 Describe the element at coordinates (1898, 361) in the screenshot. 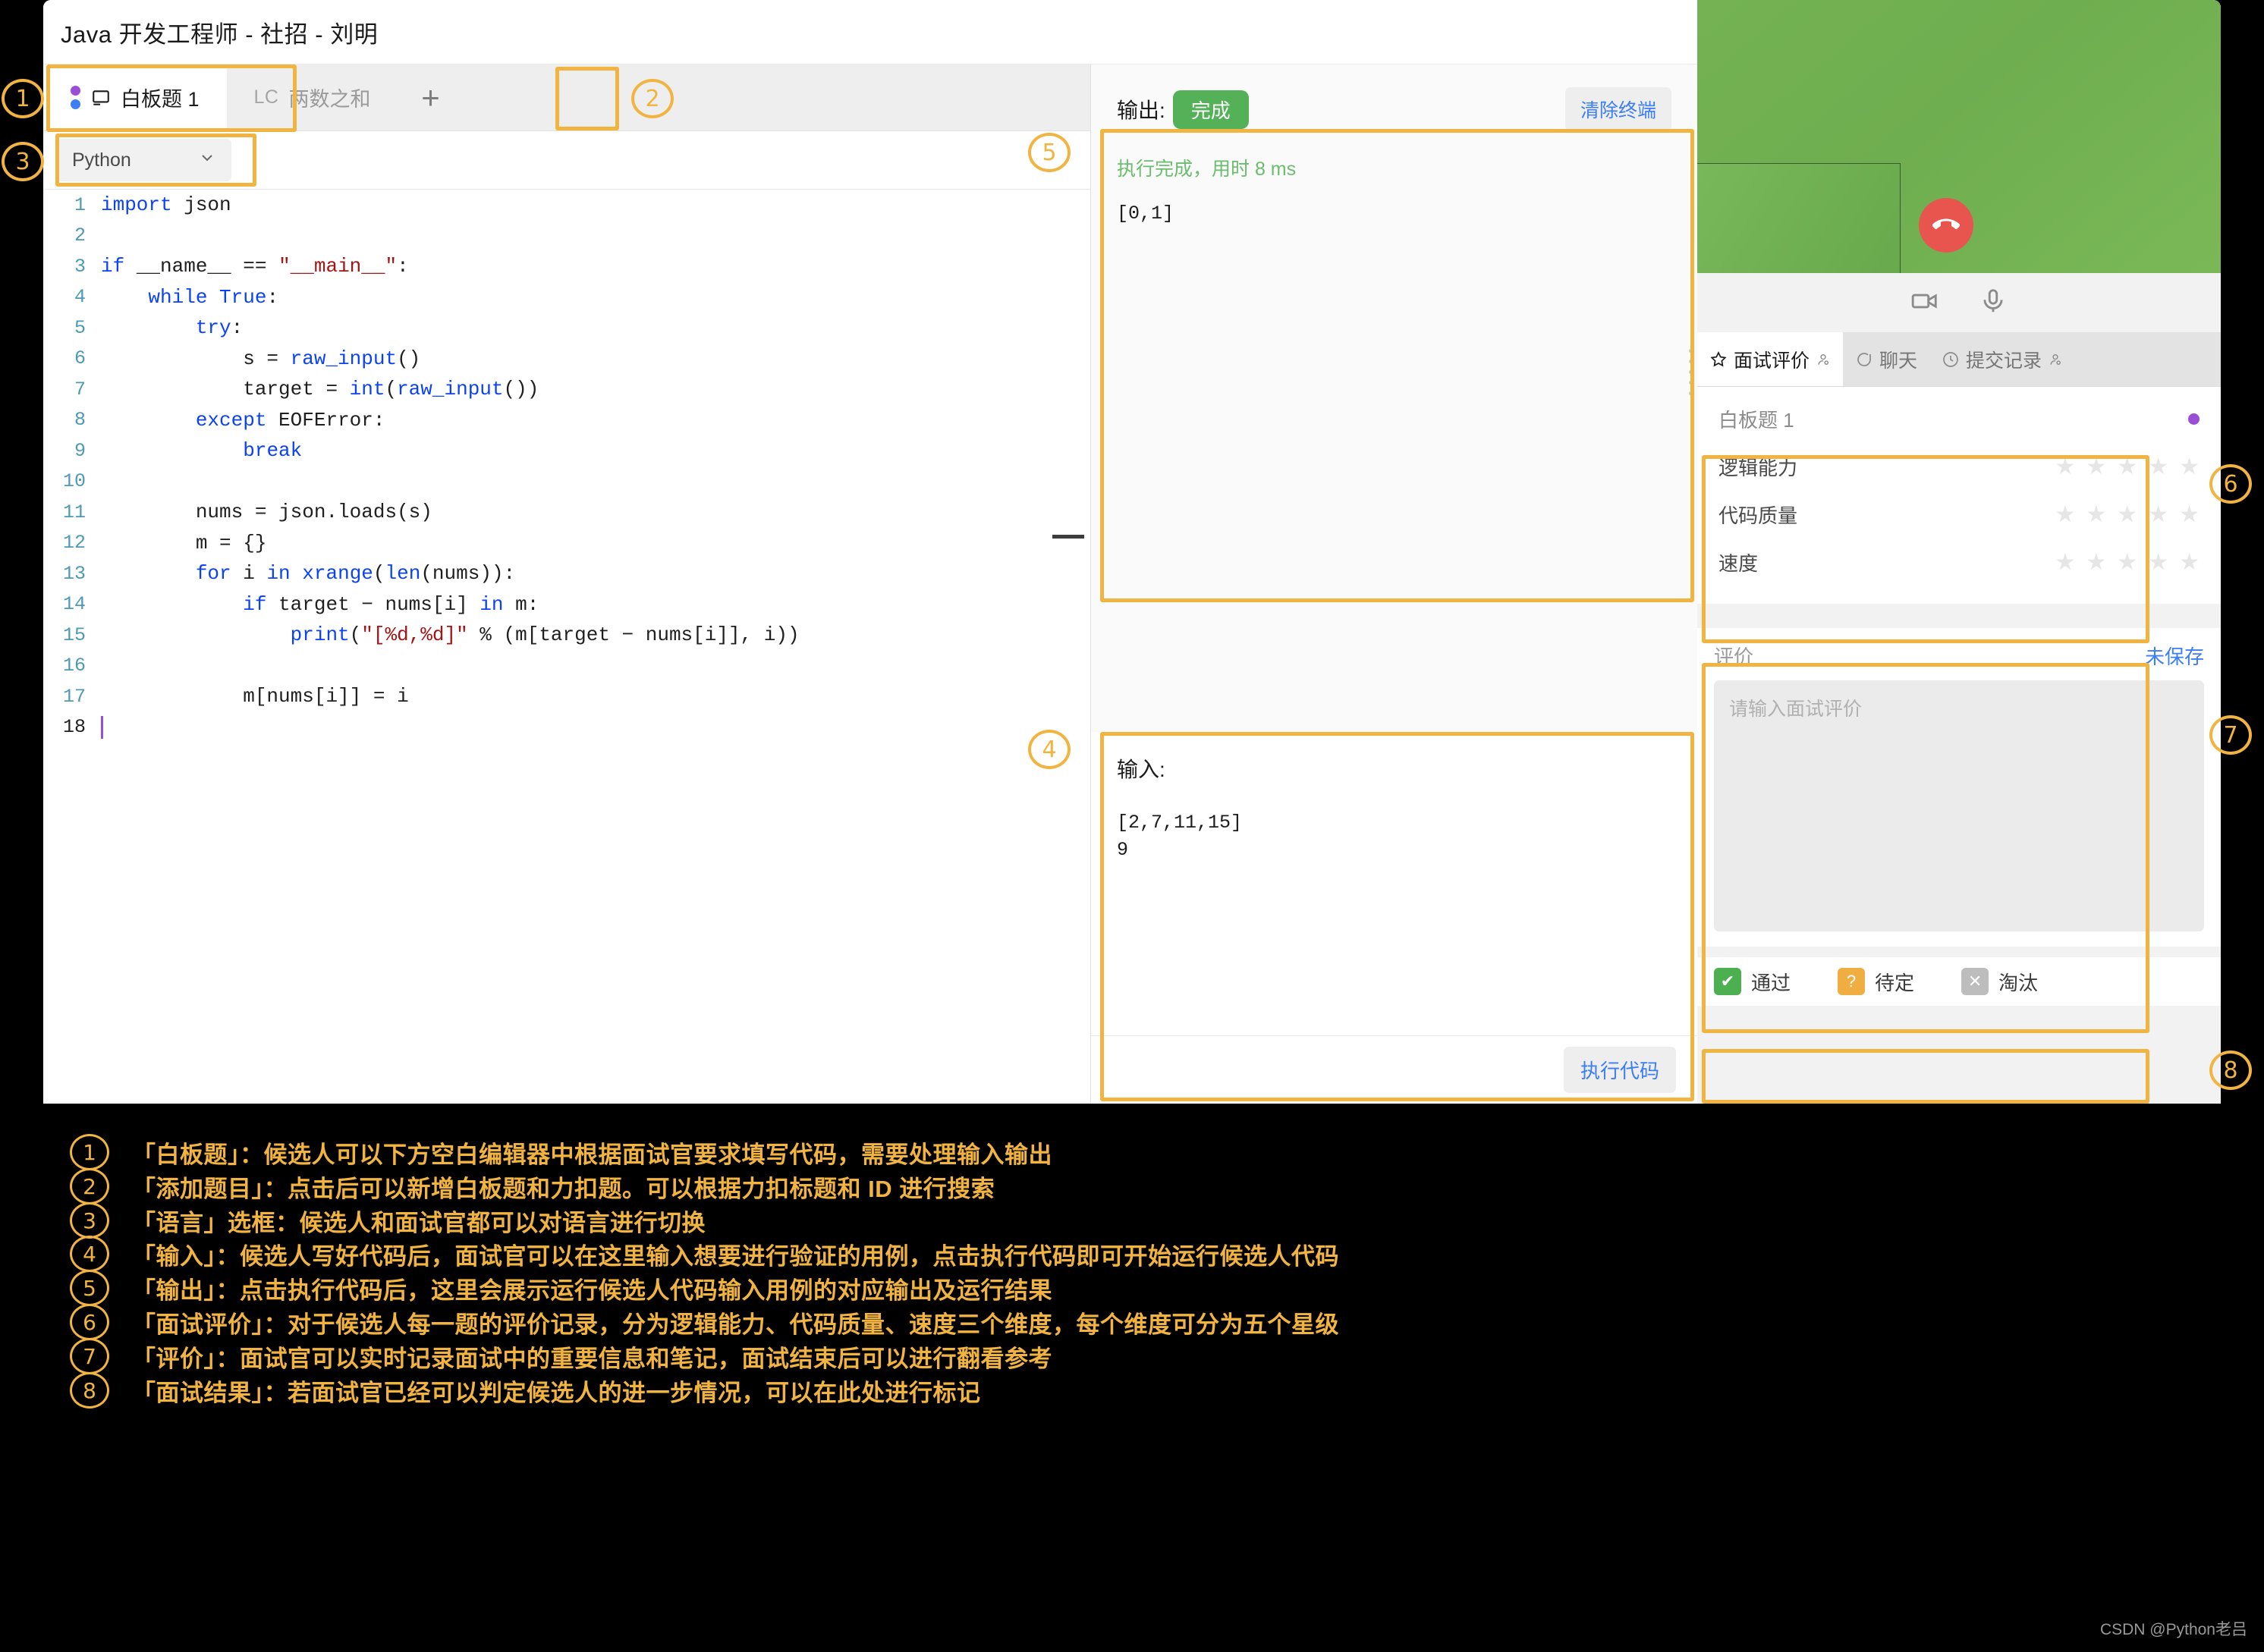

I see `tab-label: 聊天` at that location.